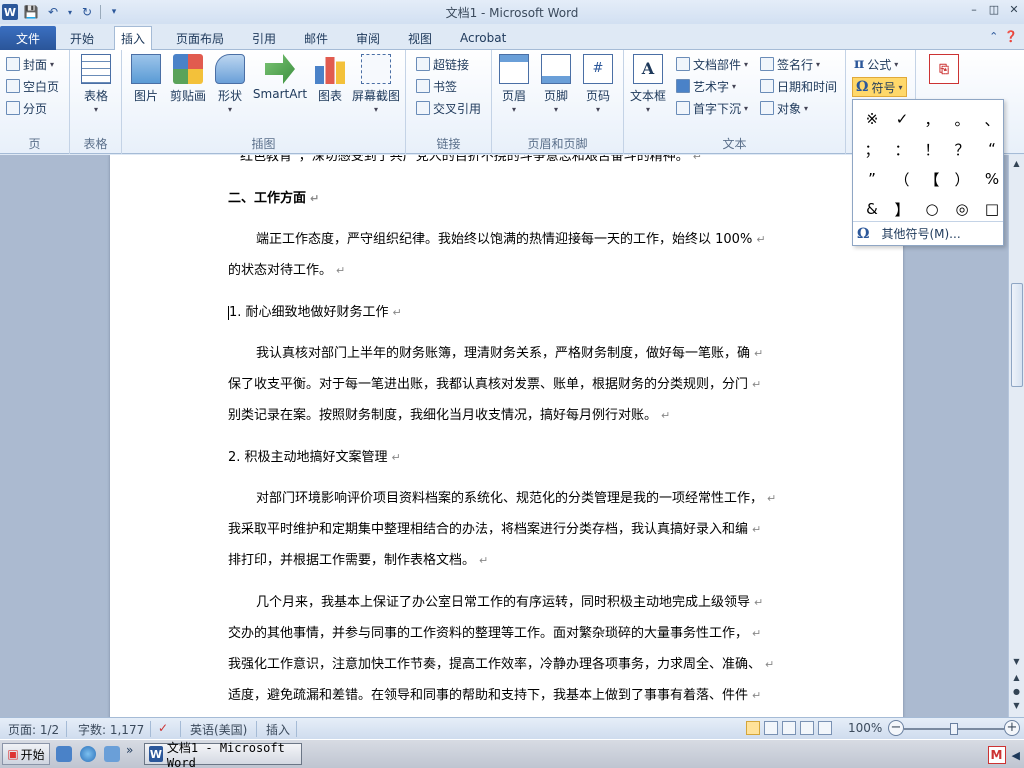 The image size is (1024, 768). I want to click on symbol-cell: ；, so click(872, 149).